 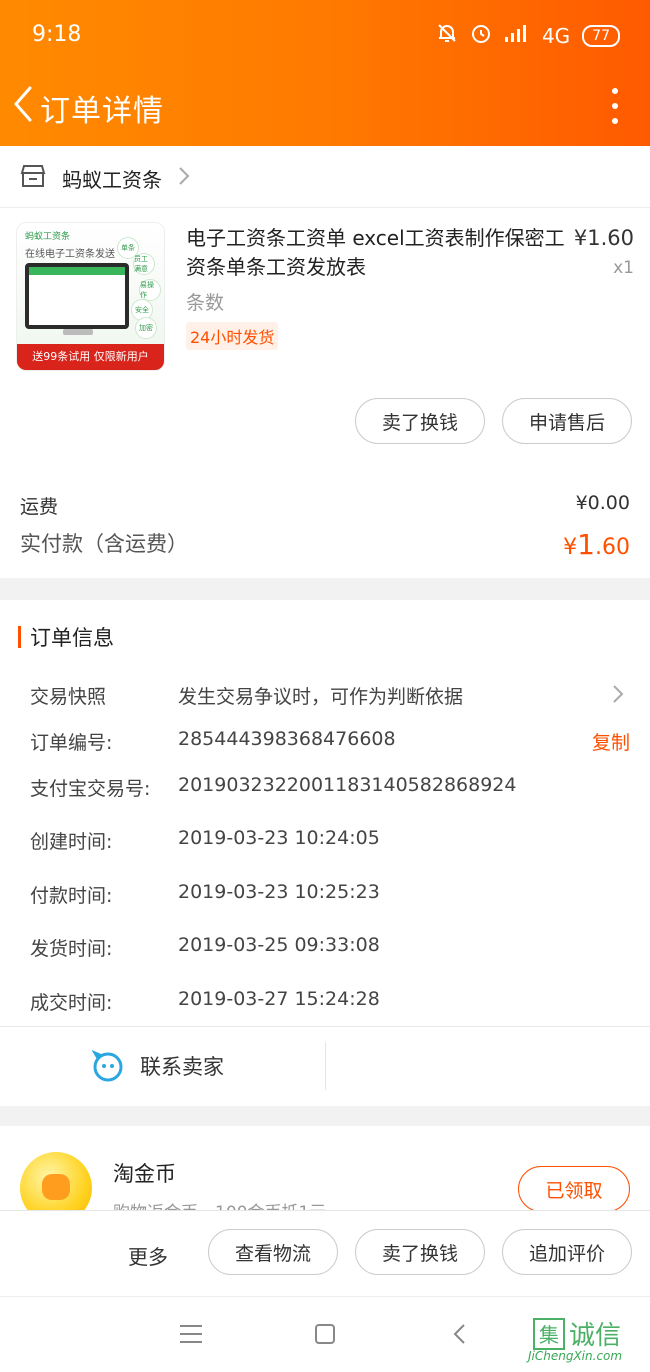 I want to click on section-title: 订单信息, so click(x=72, y=638).